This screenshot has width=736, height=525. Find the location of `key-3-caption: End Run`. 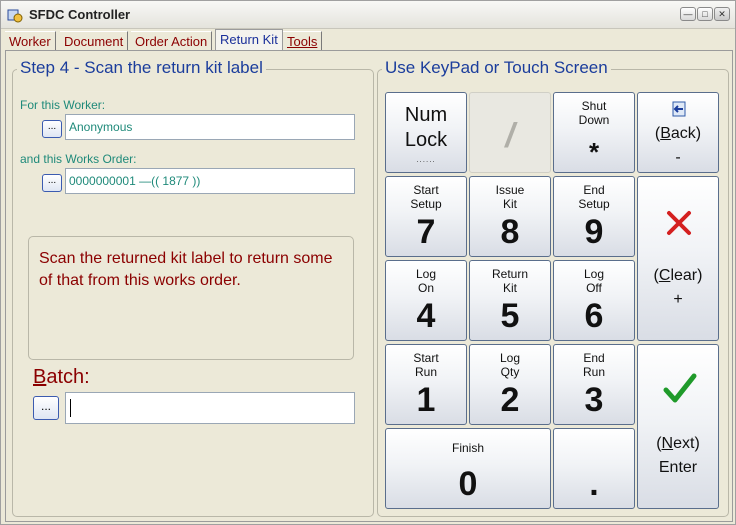

key-3-caption: End Run is located at coordinates (593, 365).